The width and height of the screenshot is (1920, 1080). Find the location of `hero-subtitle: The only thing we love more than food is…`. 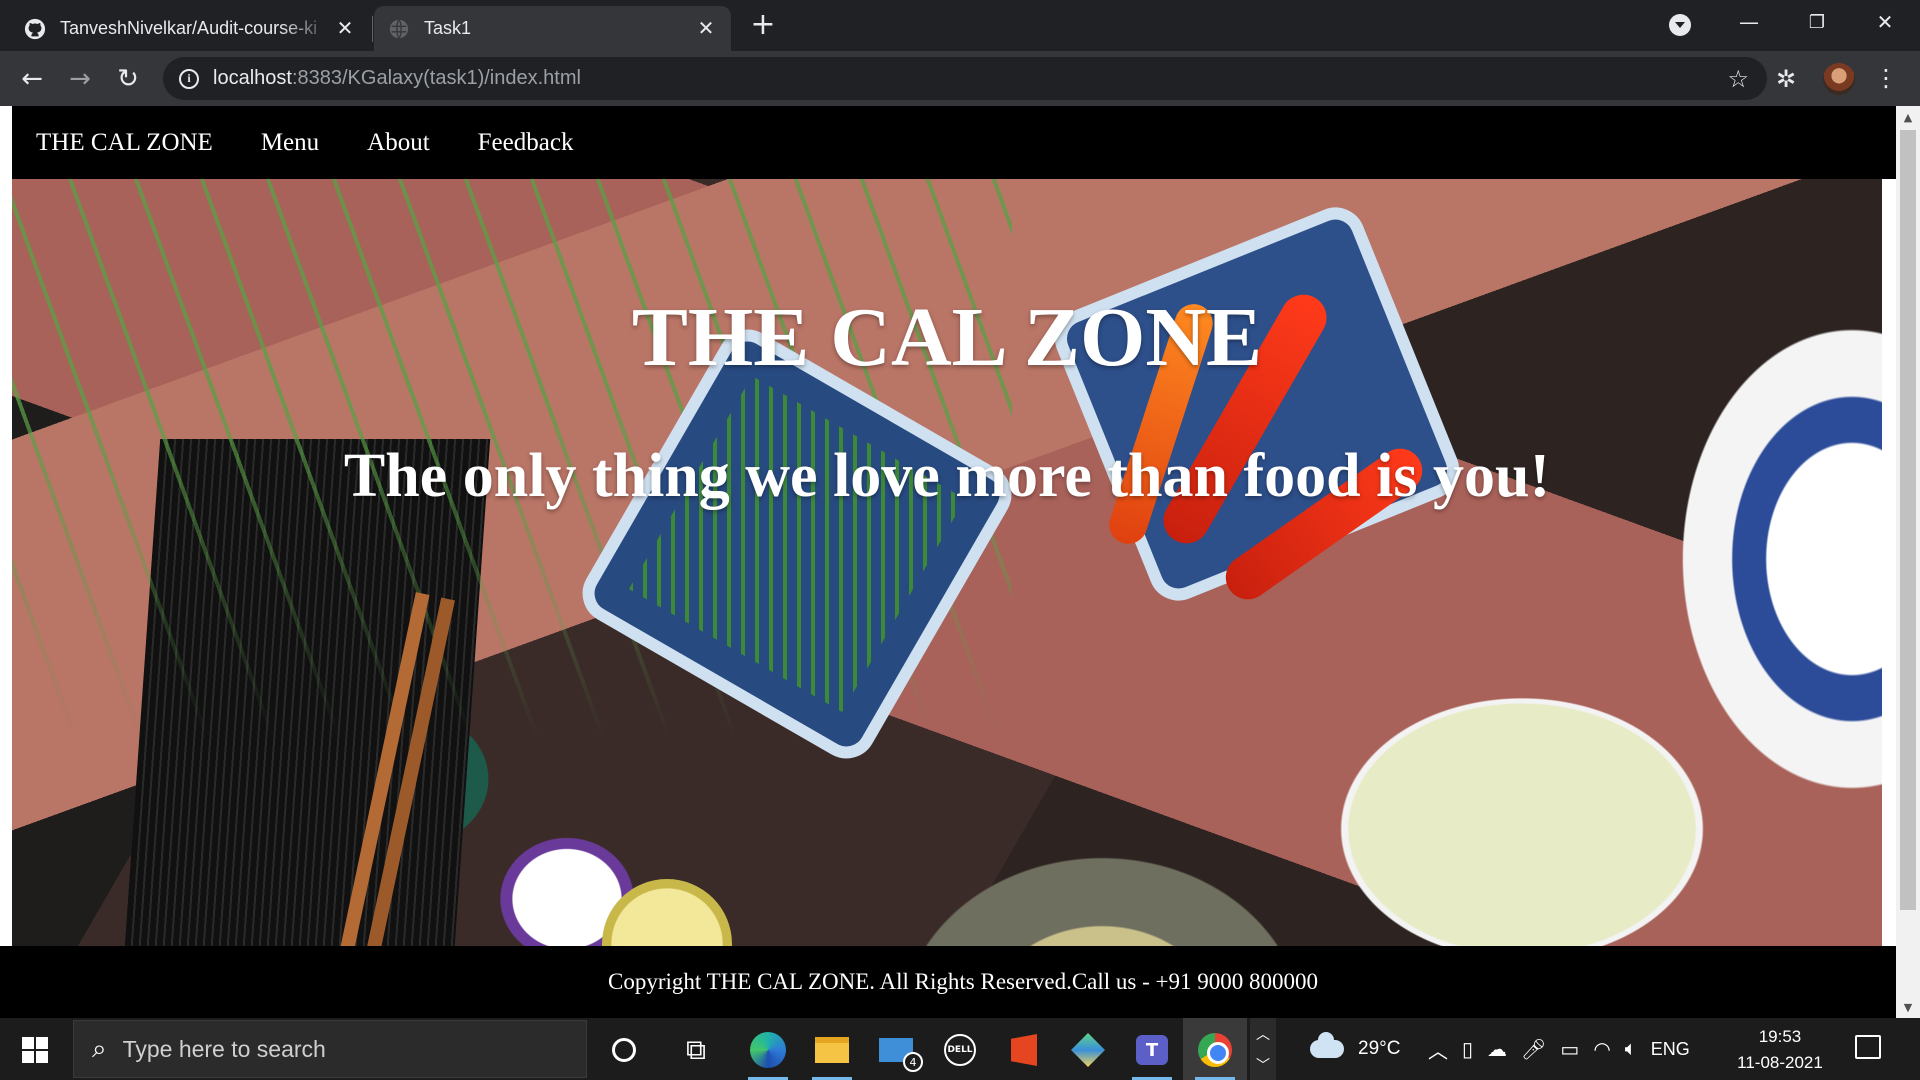

hero-subtitle: The only thing we love more than food is… is located at coordinates (947, 476).